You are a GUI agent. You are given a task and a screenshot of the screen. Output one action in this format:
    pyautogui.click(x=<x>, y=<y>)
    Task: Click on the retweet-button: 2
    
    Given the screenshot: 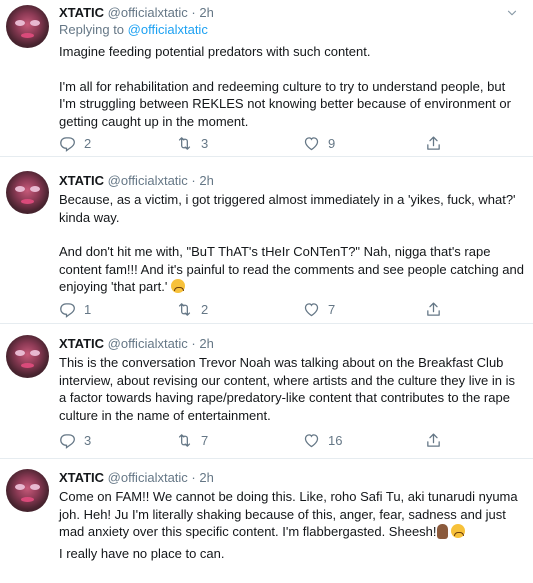 What is the action you would take?
    pyautogui.click(x=192, y=309)
    